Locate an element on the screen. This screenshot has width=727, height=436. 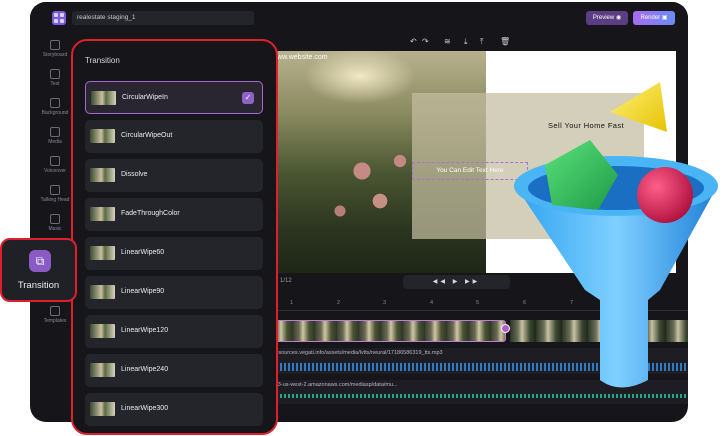
tick-label: 6 is located at coordinates (525, 303).